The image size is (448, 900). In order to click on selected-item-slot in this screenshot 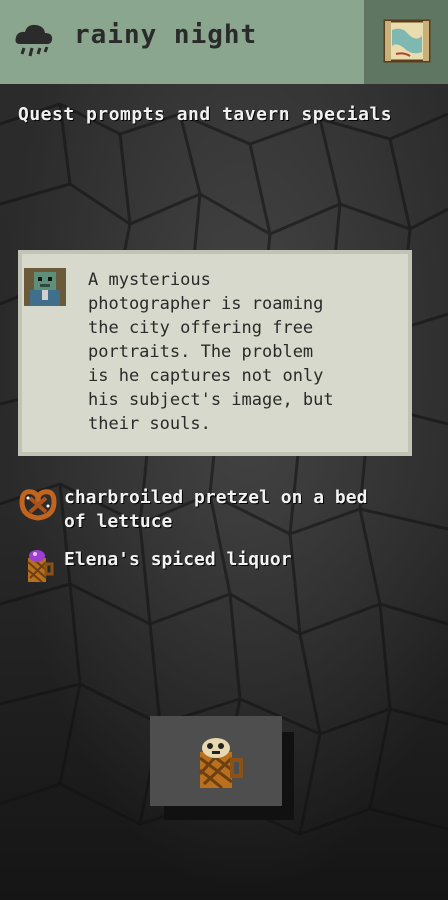, I will do `click(216, 761)`.